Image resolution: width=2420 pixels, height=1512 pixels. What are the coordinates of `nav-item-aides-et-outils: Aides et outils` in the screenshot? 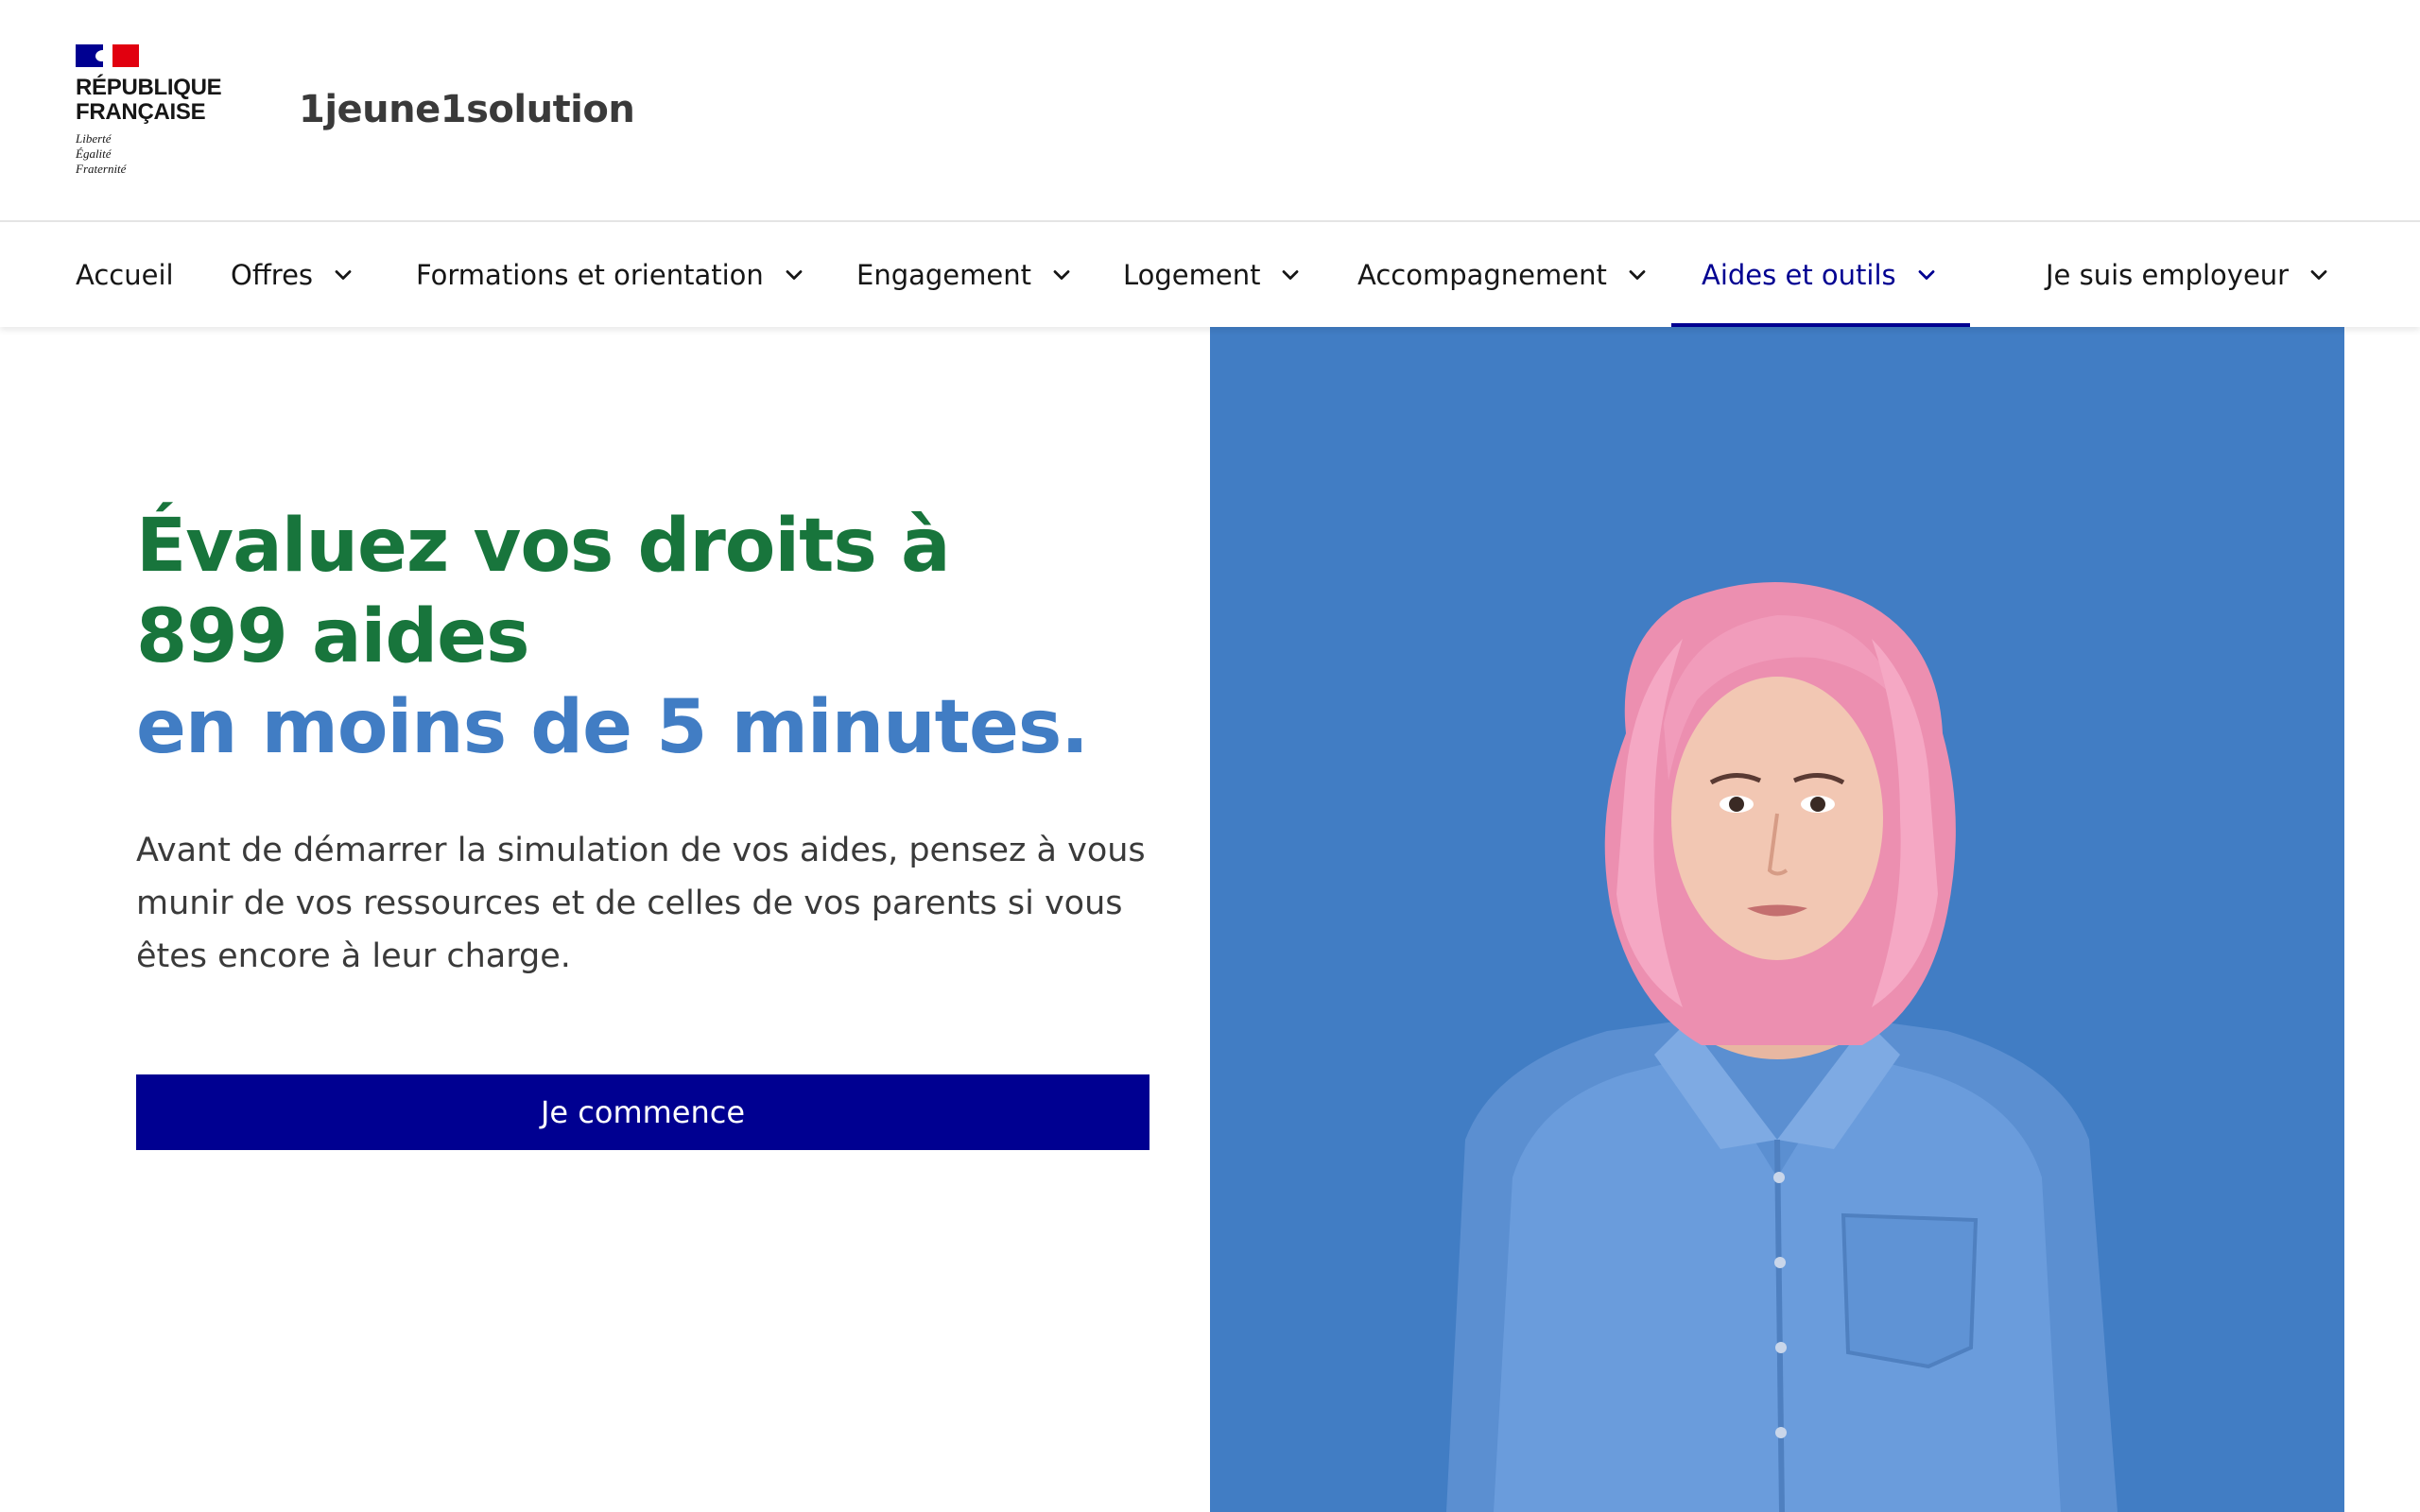 It's located at (1821, 274).